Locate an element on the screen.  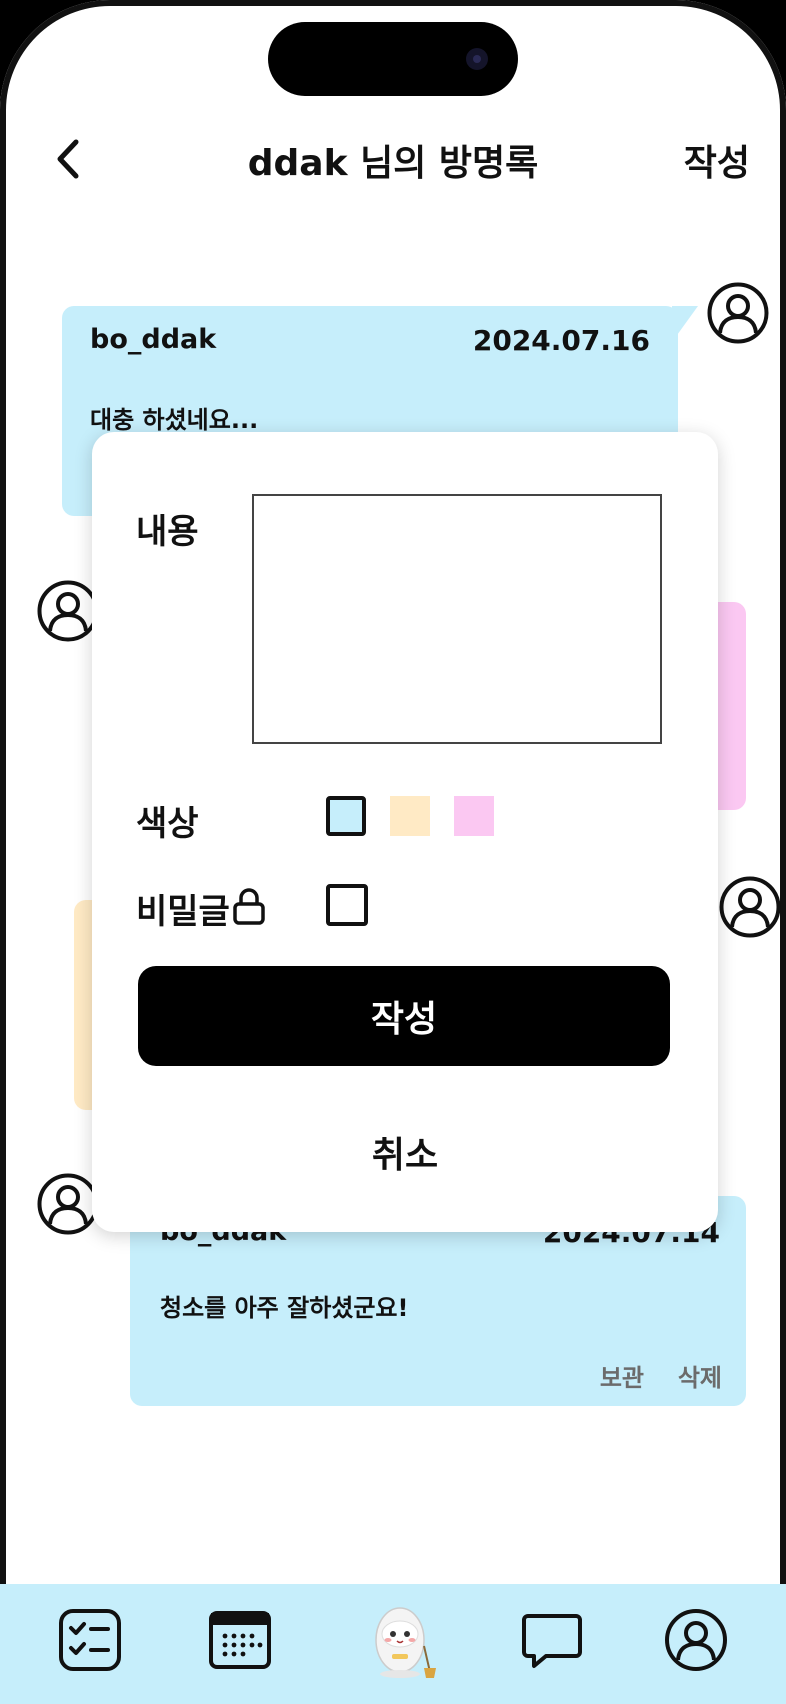
tab-bar is located at coordinates (393, 1644).